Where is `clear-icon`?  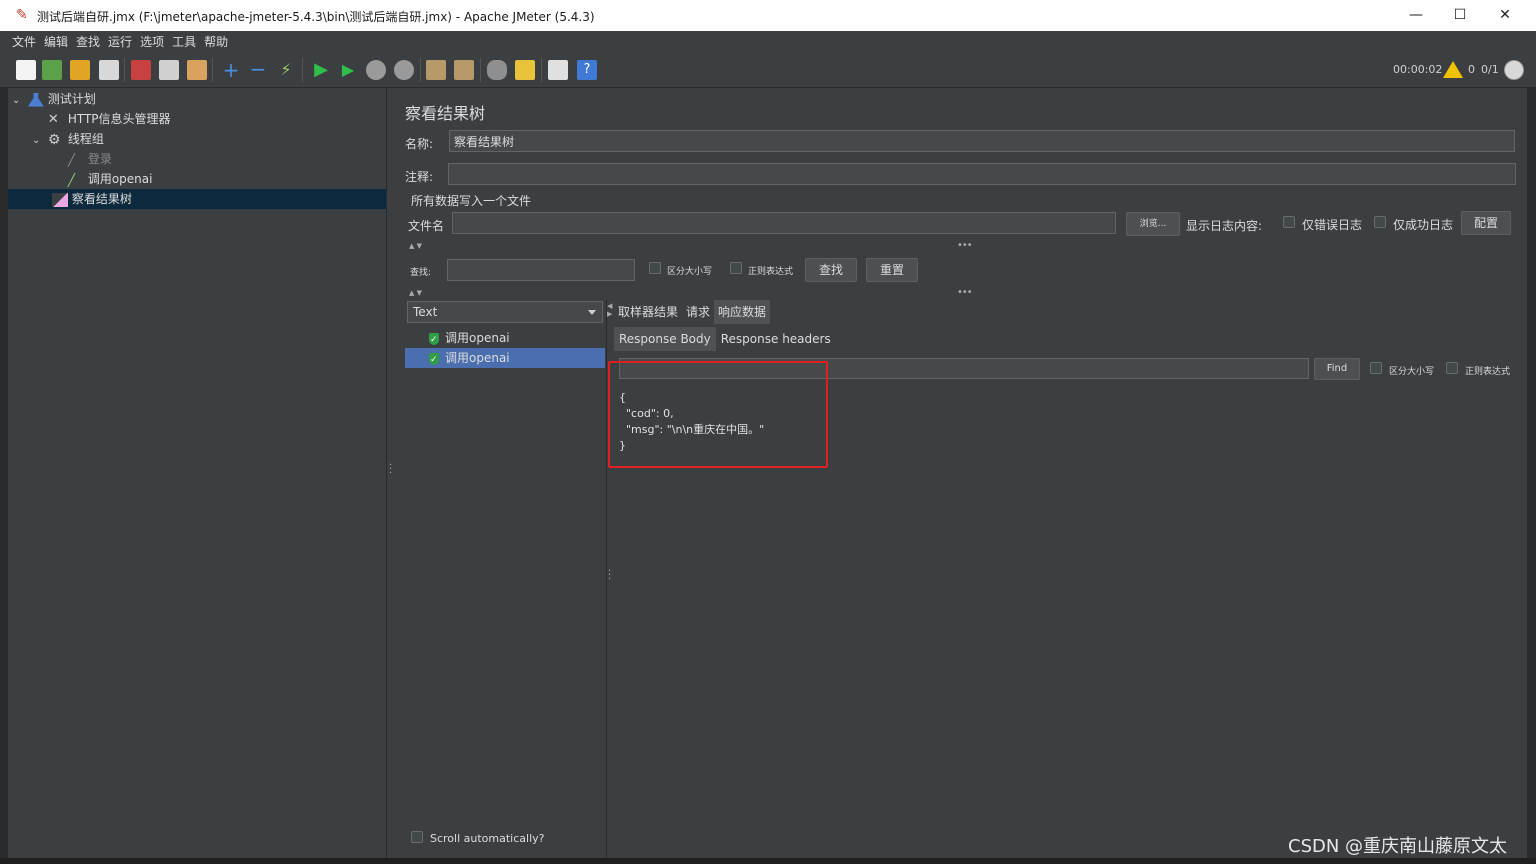 clear-icon is located at coordinates (436, 70).